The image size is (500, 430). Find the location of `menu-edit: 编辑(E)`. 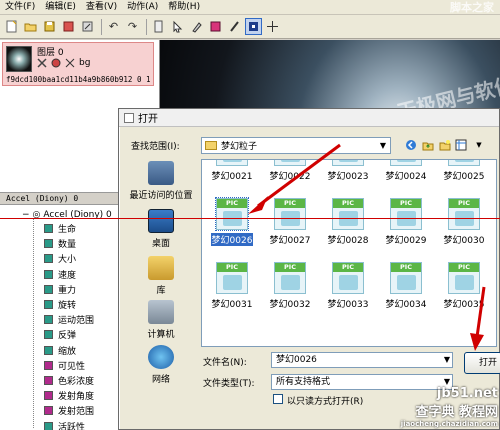

menu-edit: 编辑(E) is located at coordinates (60, 7).